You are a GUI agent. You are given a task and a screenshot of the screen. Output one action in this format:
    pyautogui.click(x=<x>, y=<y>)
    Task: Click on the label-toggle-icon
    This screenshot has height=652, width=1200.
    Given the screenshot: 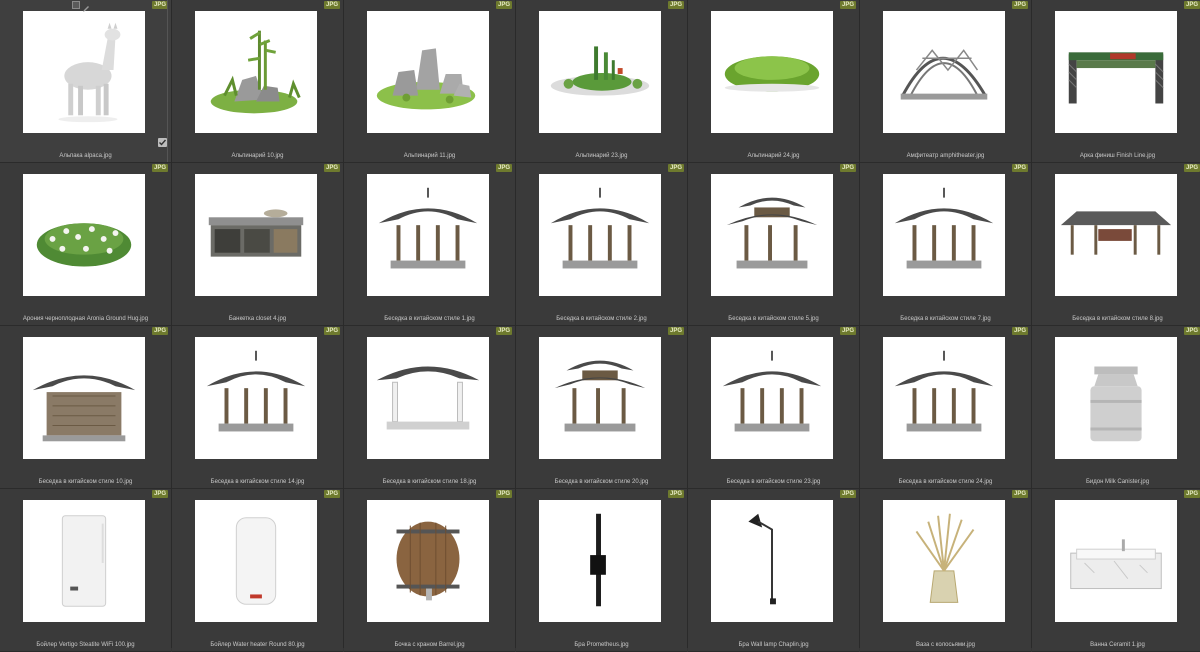 What is the action you would take?
    pyautogui.click(x=76, y=5)
    